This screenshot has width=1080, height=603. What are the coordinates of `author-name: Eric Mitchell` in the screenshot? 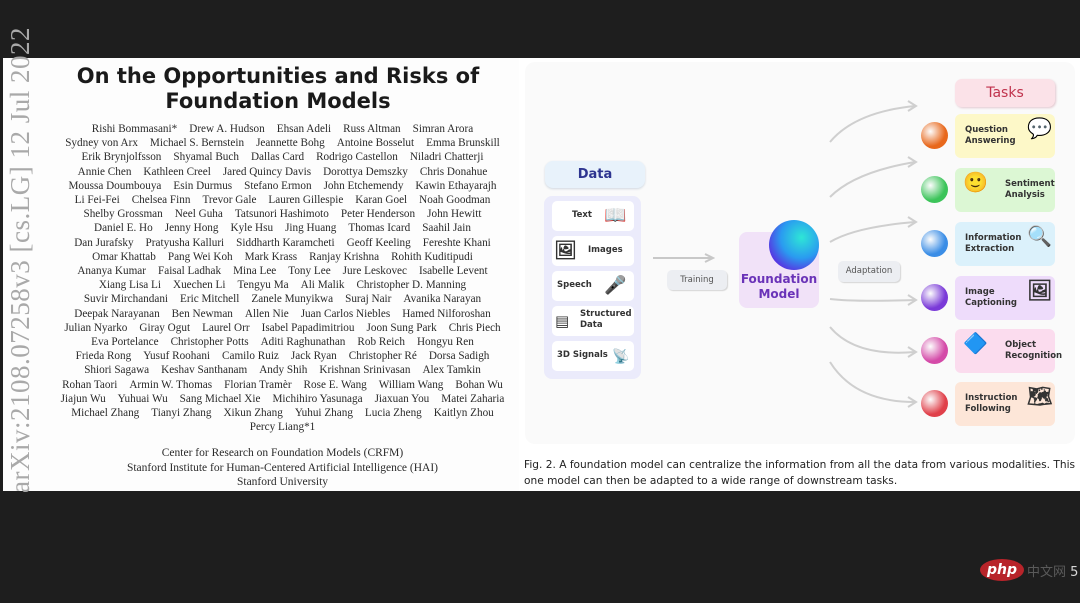 It's located at (210, 299).